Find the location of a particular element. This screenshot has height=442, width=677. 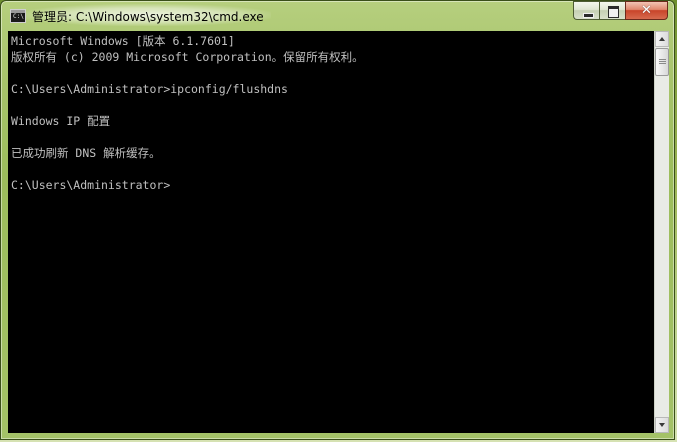

cmd-icon-text: C:\ is located at coordinates (18, 16).